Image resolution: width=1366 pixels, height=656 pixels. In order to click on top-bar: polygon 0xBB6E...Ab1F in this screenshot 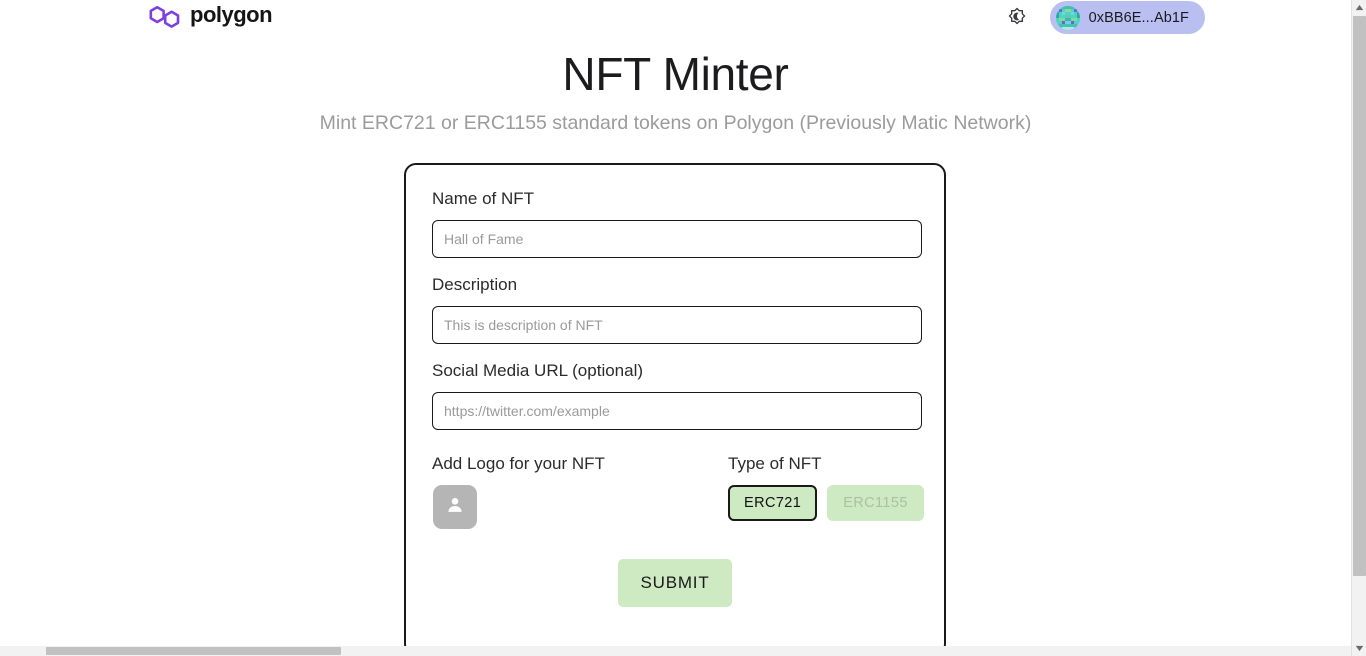, I will do `click(675, 18)`.